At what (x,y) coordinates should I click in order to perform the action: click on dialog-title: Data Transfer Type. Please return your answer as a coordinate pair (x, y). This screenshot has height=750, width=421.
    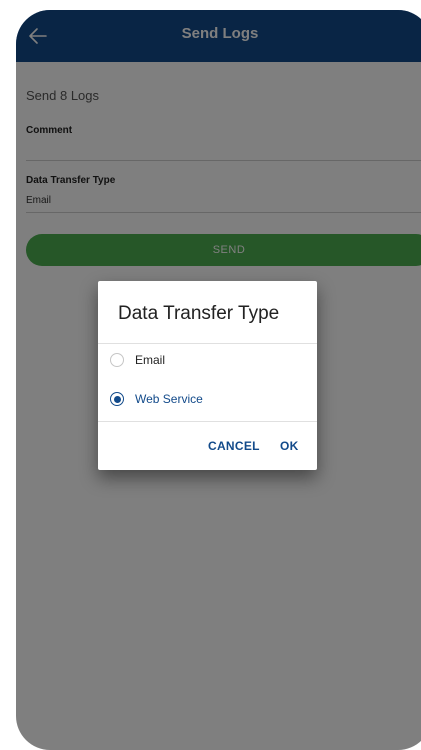
    Looking at the image, I should click on (199, 313).